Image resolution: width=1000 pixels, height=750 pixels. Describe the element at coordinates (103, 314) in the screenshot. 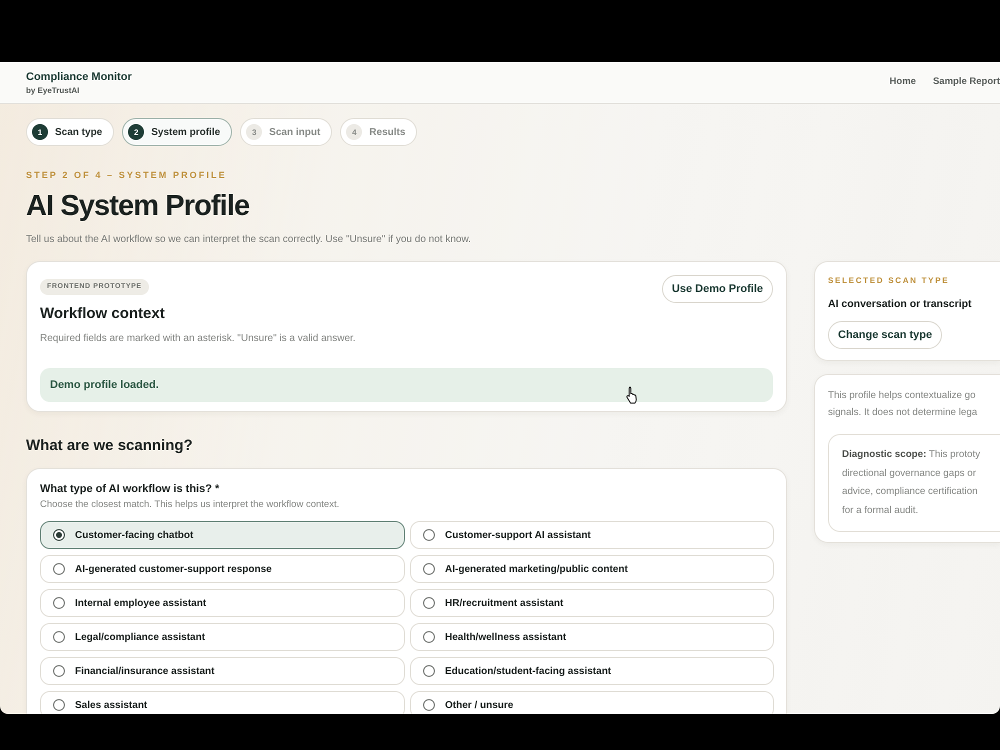

I see `card-title: Workflow context` at that location.